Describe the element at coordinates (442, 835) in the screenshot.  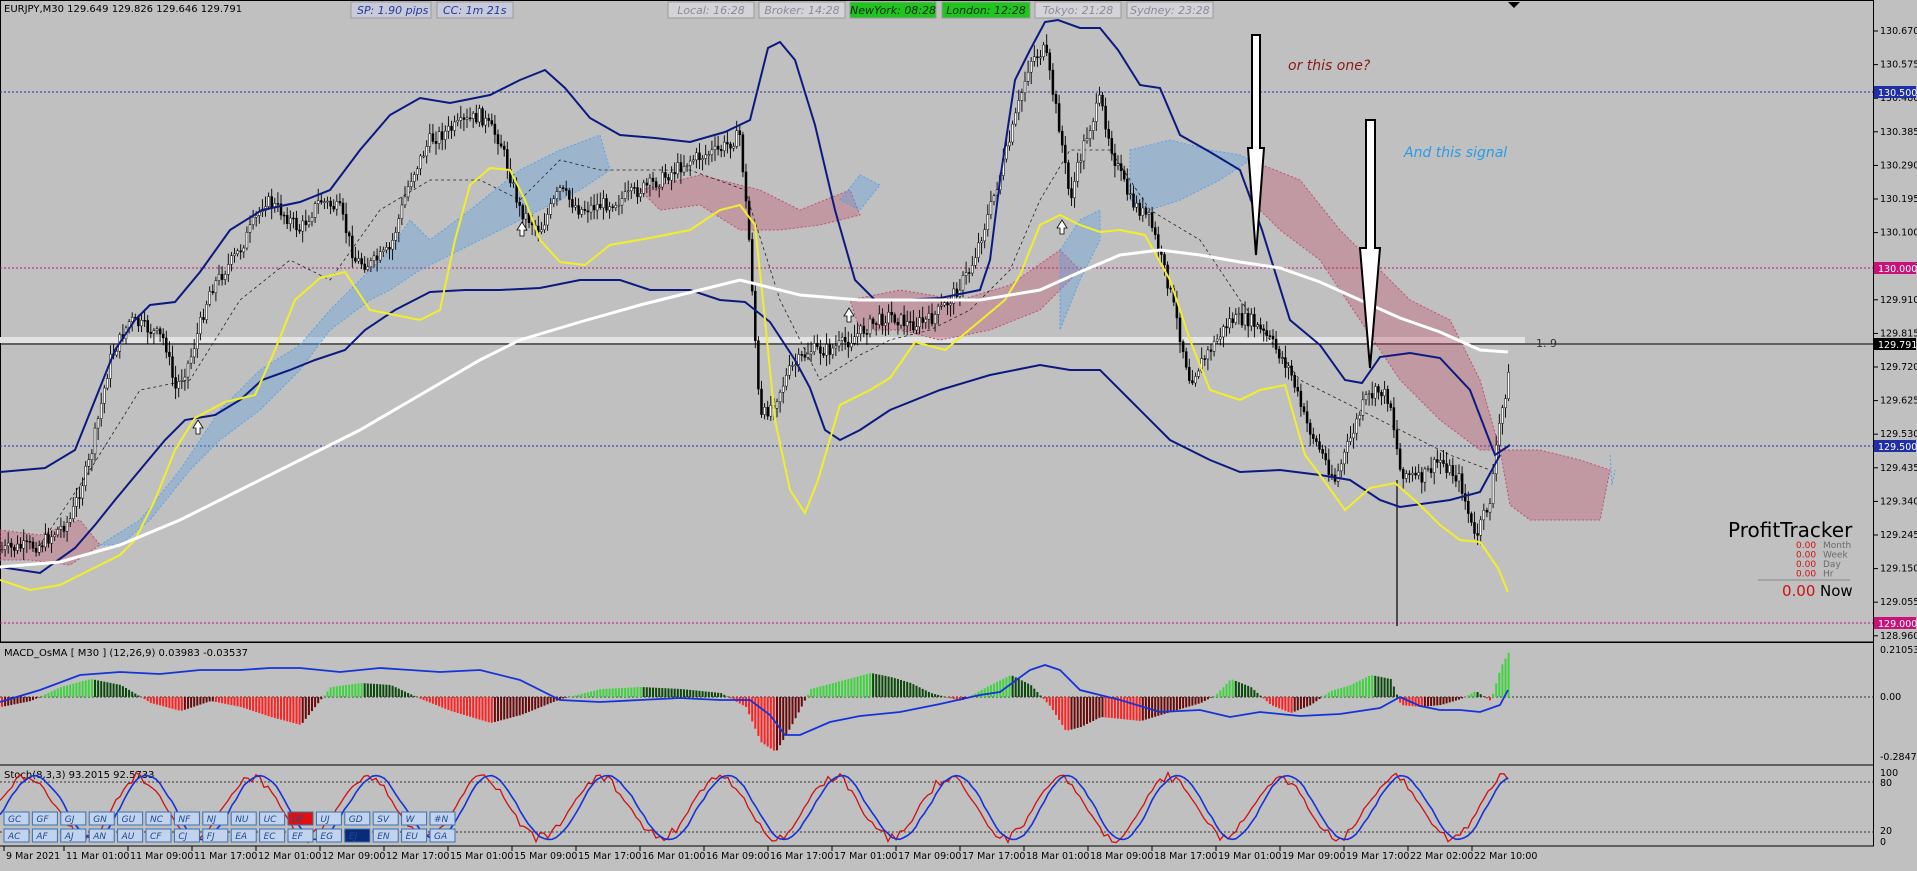
I see `pair-button: GA` at that location.